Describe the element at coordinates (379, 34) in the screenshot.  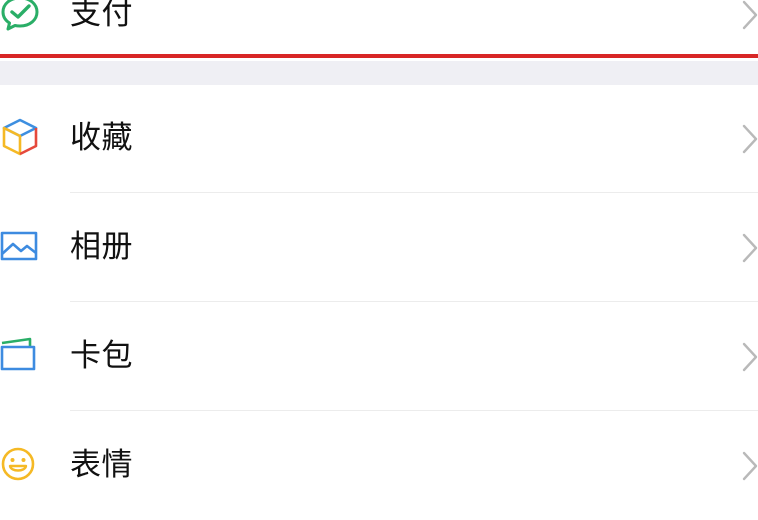
I see `menu-item-pay: 支付` at that location.